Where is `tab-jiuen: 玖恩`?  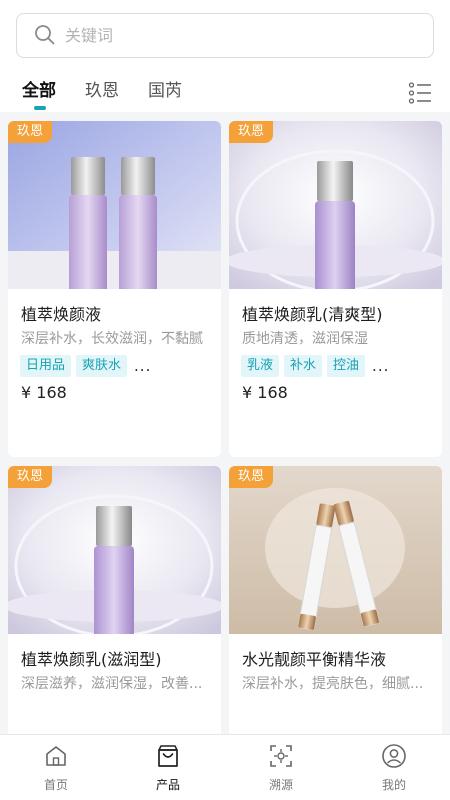 tab-jiuen: 玖恩 is located at coordinates (102, 88).